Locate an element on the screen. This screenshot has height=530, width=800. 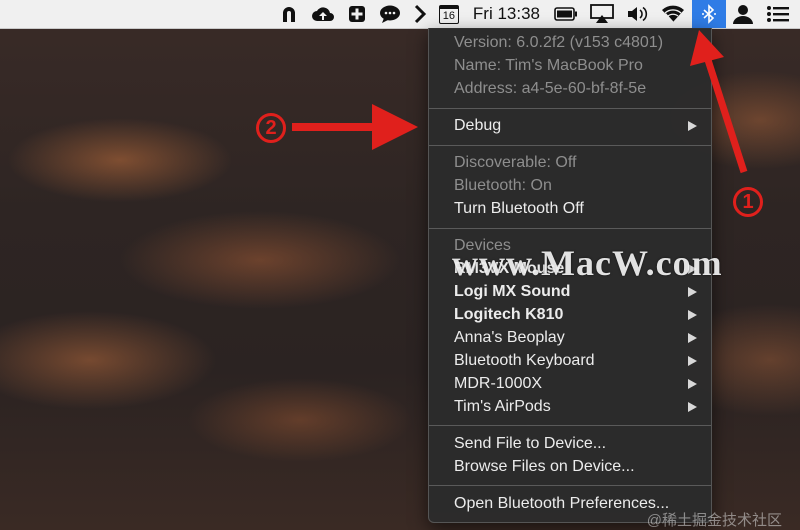
arrow-2-head is located at coordinates (395, 127).